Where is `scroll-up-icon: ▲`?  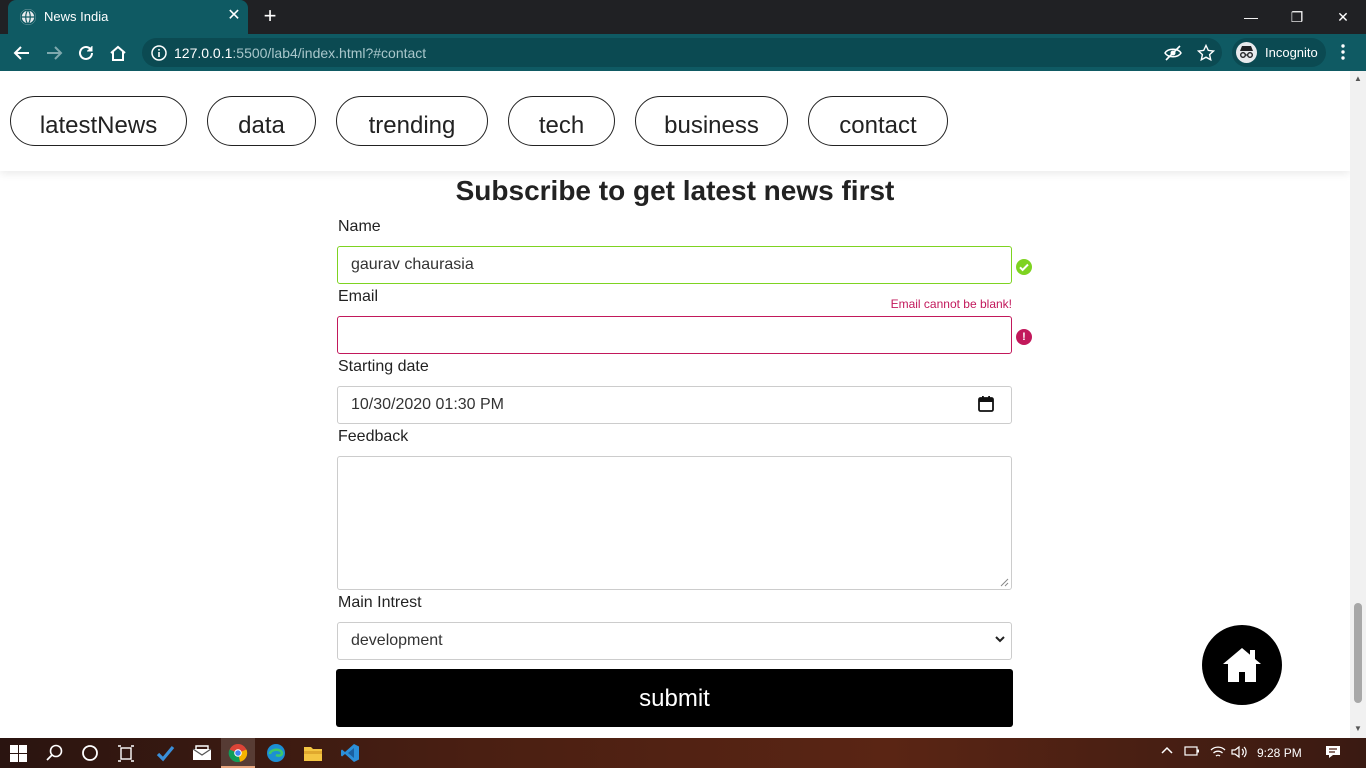
scroll-up-icon: ▲ is located at coordinates (1358, 79).